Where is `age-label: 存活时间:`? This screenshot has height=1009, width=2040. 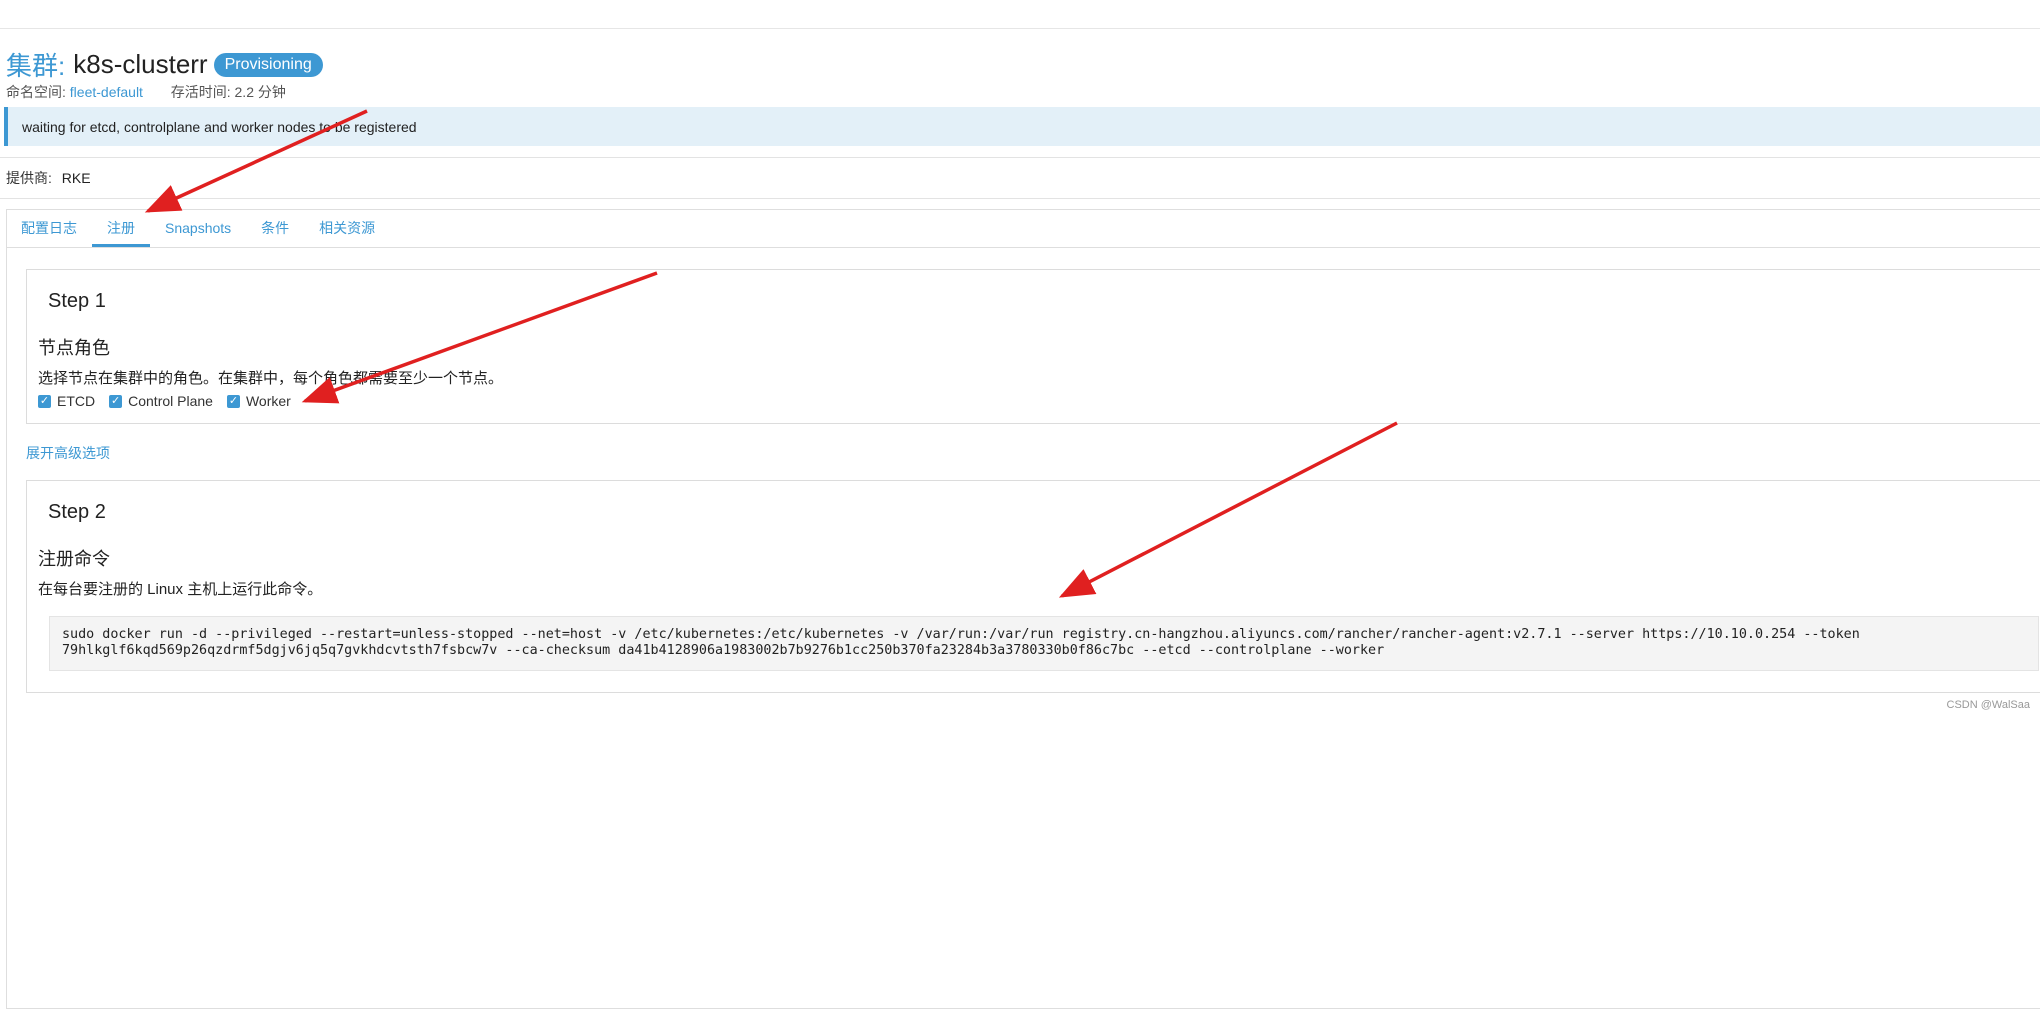 age-label: 存活时间: is located at coordinates (200, 92).